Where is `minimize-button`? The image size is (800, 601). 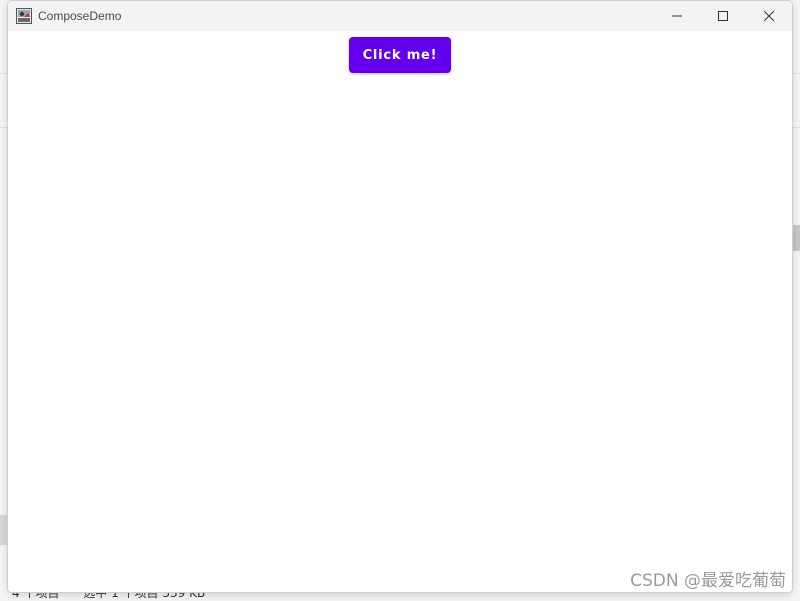
minimize-button is located at coordinates (677, 16).